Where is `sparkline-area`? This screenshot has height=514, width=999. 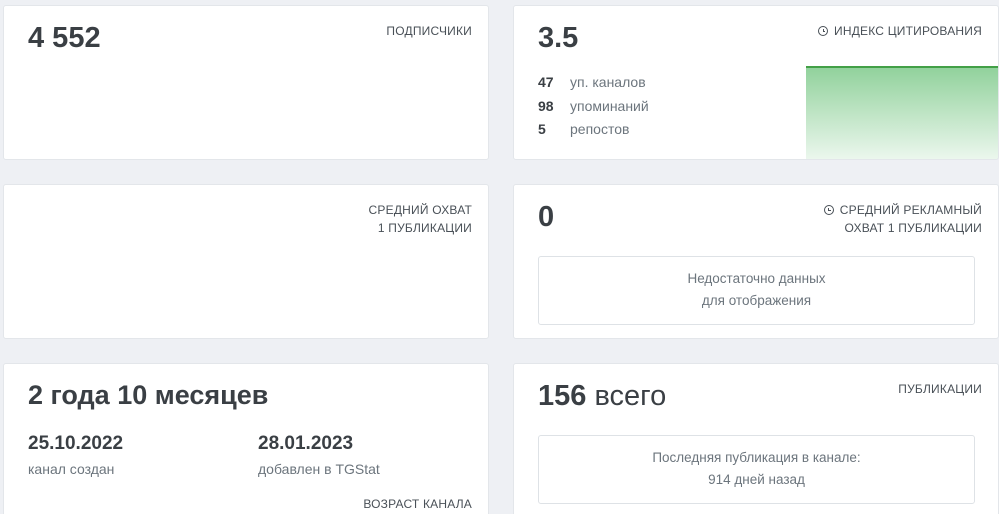 sparkline-area is located at coordinates (902, 113).